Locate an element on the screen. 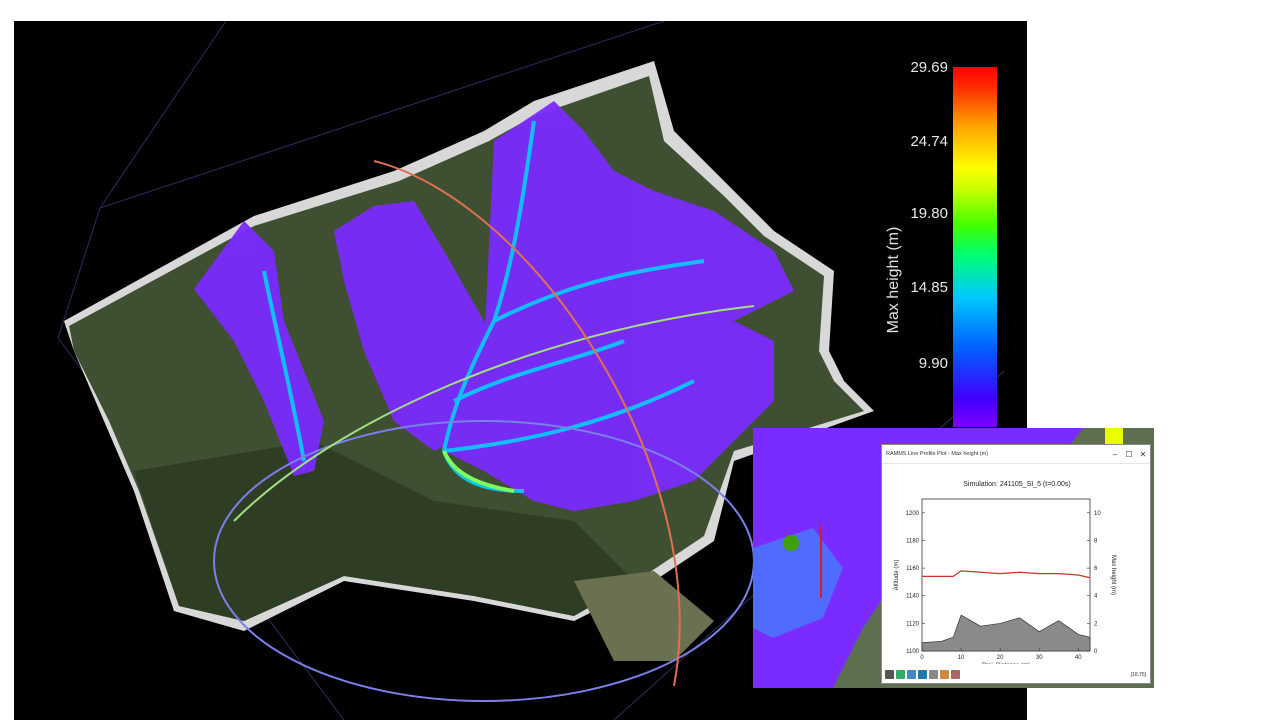 The height and width of the screenshot is (720, 1280). colorbar-tick: 24.74 is located at coordinates (929, 141).